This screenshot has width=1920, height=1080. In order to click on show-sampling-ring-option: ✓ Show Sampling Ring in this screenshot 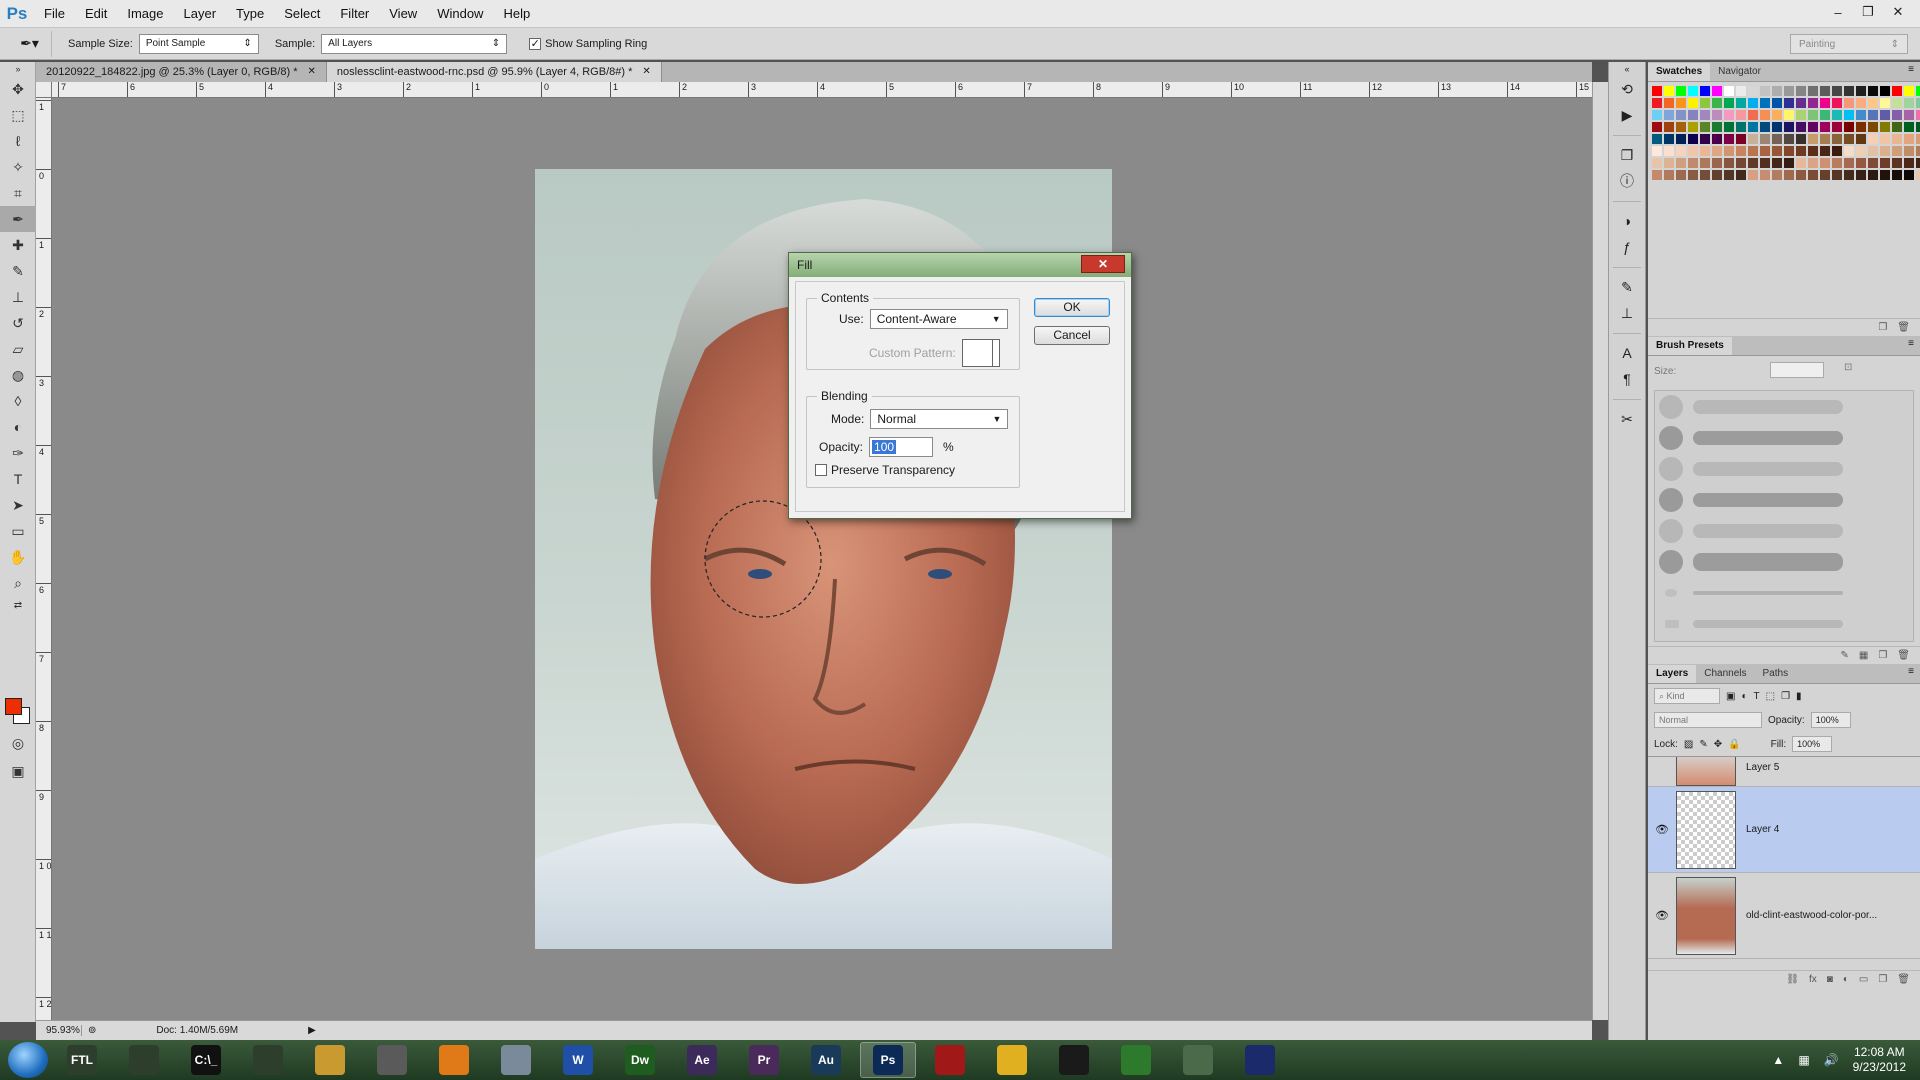, I will do `click(588, 43)`.